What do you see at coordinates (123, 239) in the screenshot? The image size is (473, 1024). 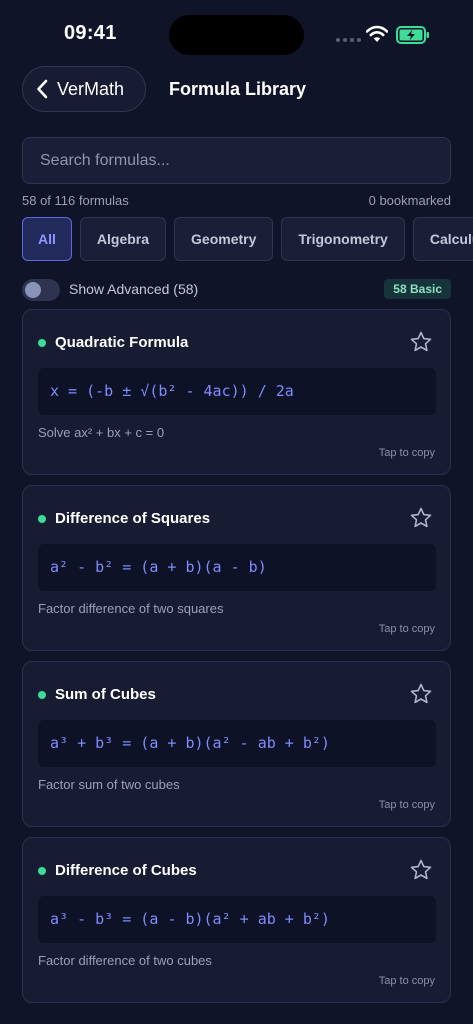 I see `tab-algebra: Algebra` at bounding box center [123, 239].